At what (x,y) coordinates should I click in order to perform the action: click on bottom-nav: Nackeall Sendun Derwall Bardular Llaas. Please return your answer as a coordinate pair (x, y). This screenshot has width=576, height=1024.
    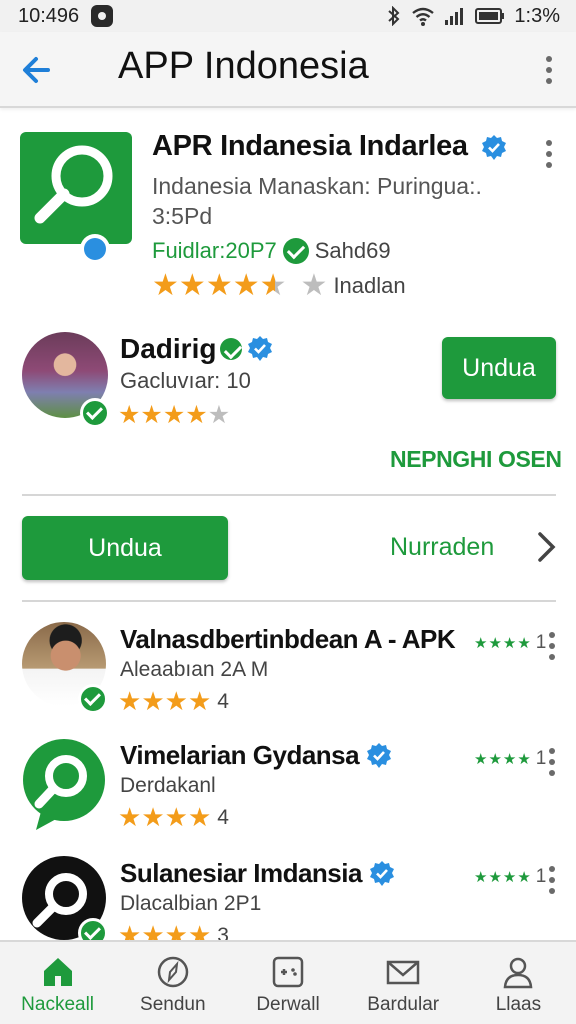
    Looking at the image, I should click on (288, 982).